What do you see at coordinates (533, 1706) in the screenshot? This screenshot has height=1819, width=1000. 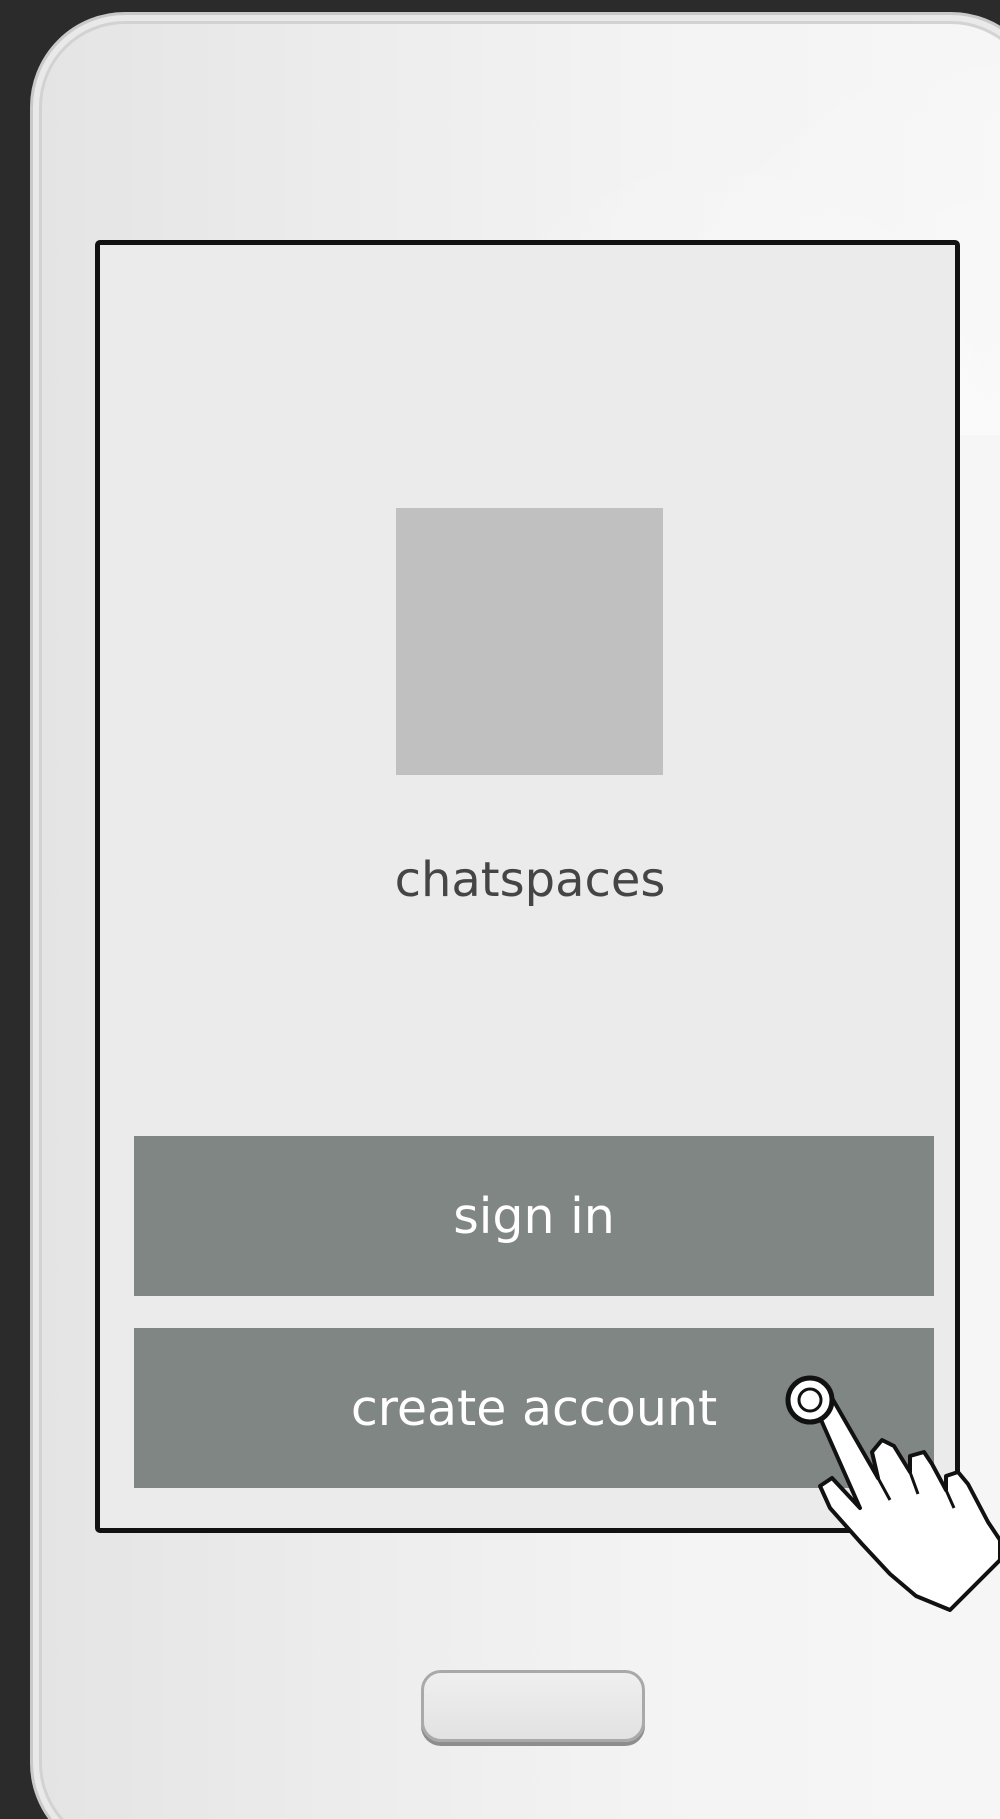 I see `home-button` at bounding box center [533, 1706].